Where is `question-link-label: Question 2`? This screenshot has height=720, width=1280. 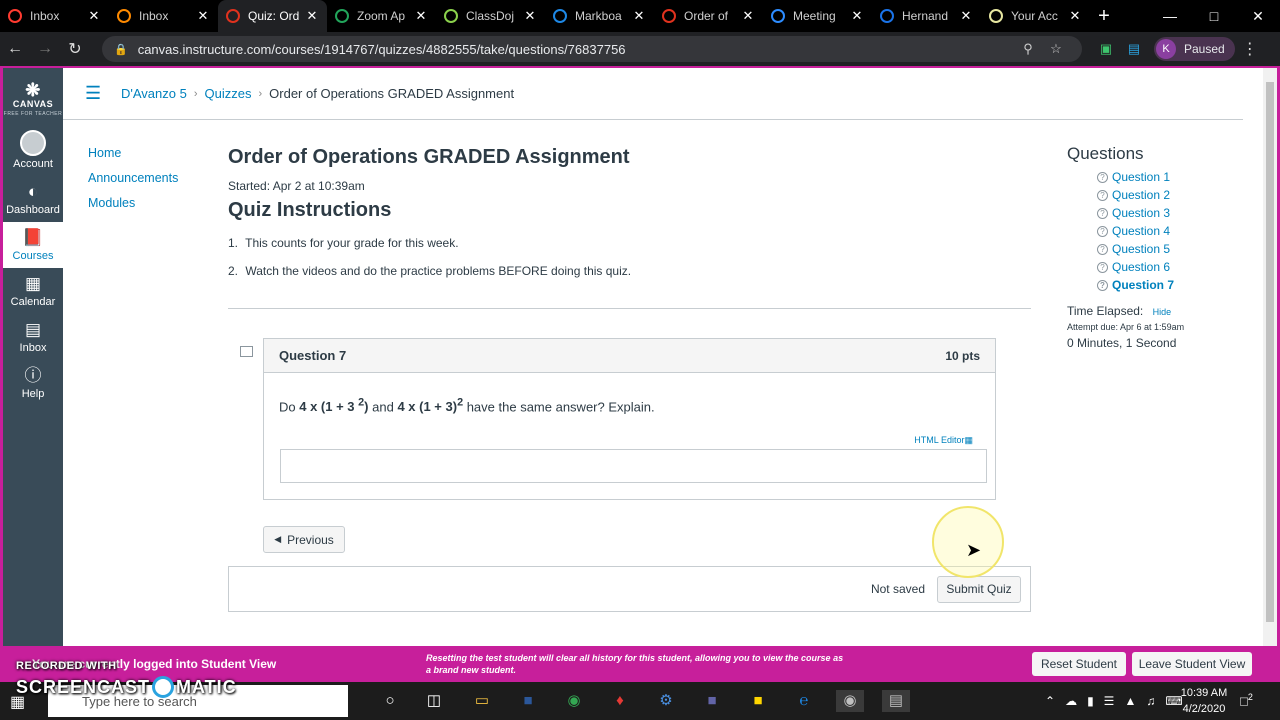 question-link-label: Question 2 is located at coordinates (1141, 195).